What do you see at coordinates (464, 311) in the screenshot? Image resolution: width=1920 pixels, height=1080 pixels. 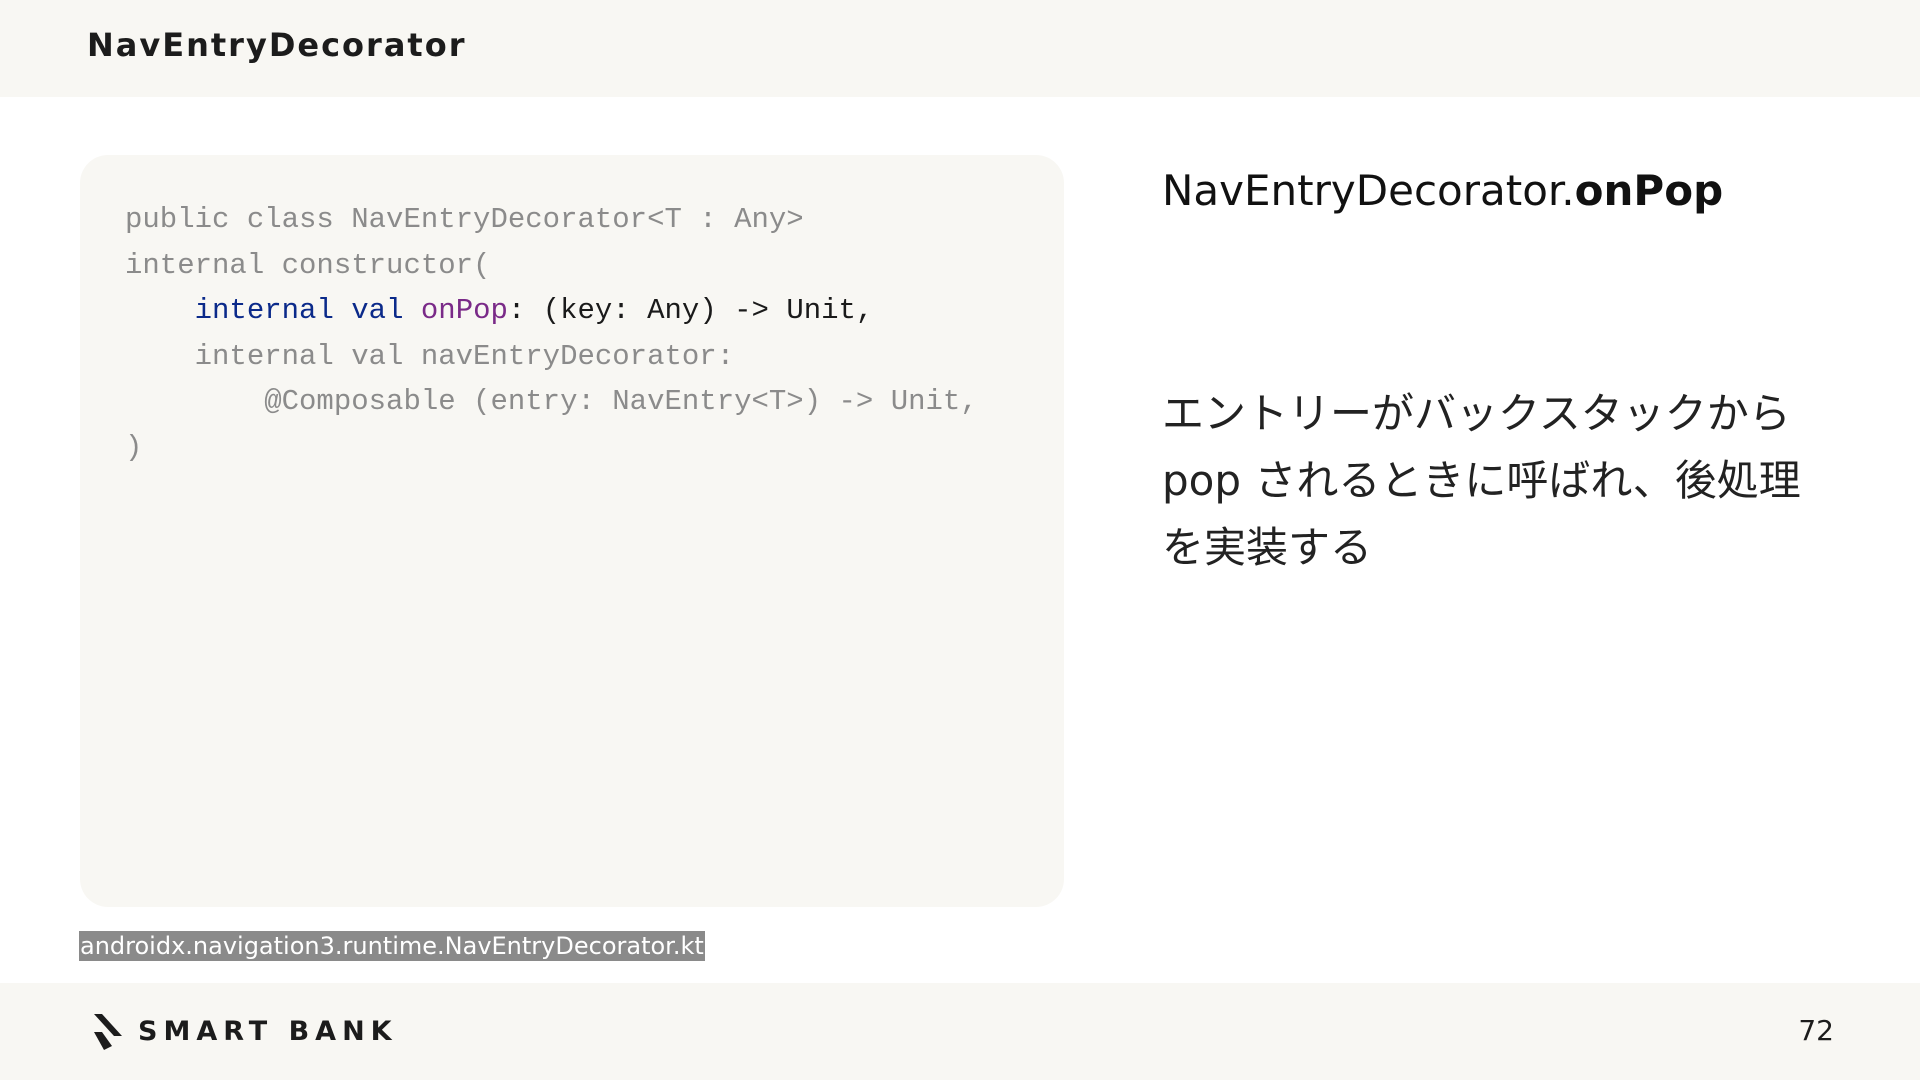 I see `code-identifier-onpop: onPop` at bounding box center [464, 311].